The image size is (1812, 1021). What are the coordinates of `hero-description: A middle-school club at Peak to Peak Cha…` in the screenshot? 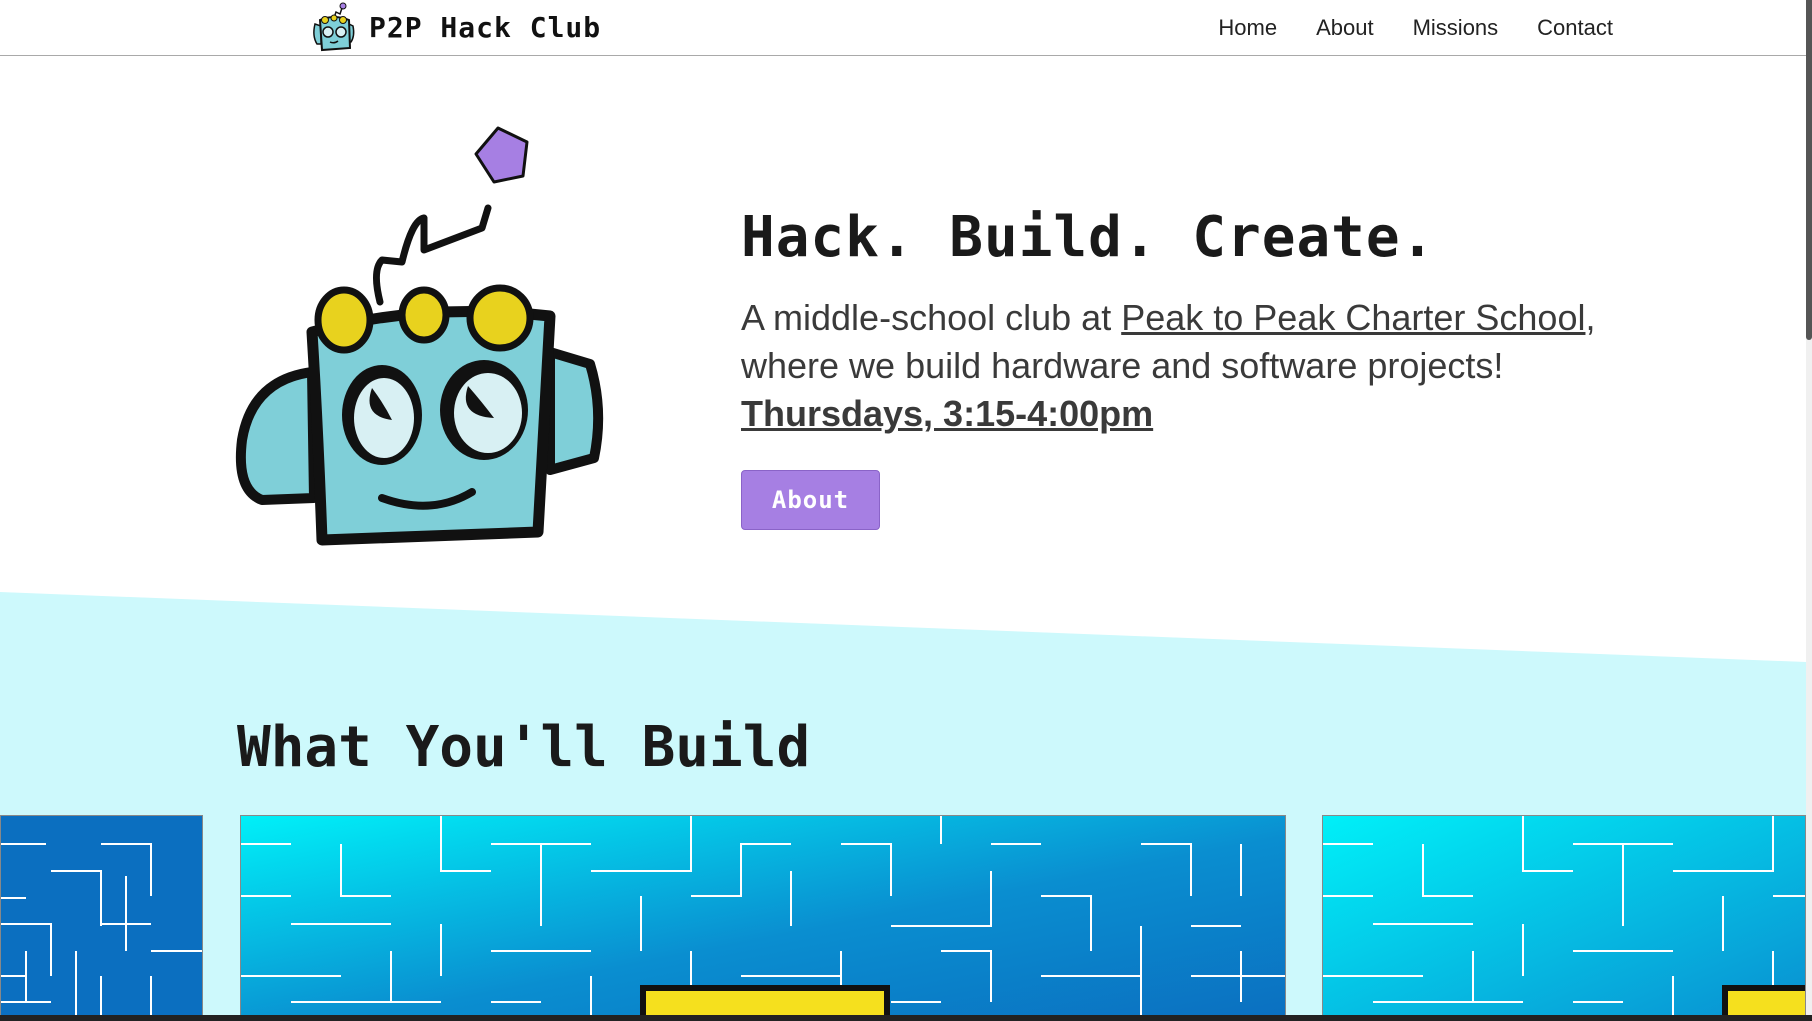 It's located at (1181, 366).